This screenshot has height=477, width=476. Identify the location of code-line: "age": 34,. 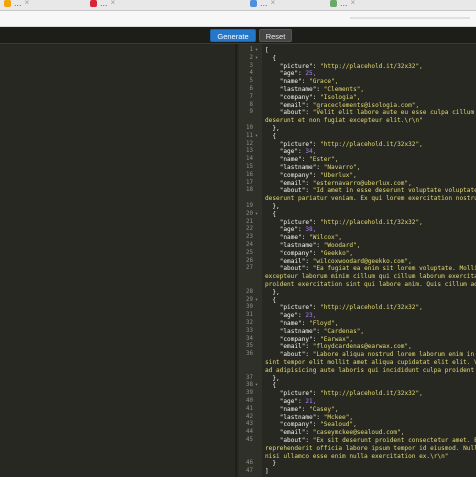
(298, 152).